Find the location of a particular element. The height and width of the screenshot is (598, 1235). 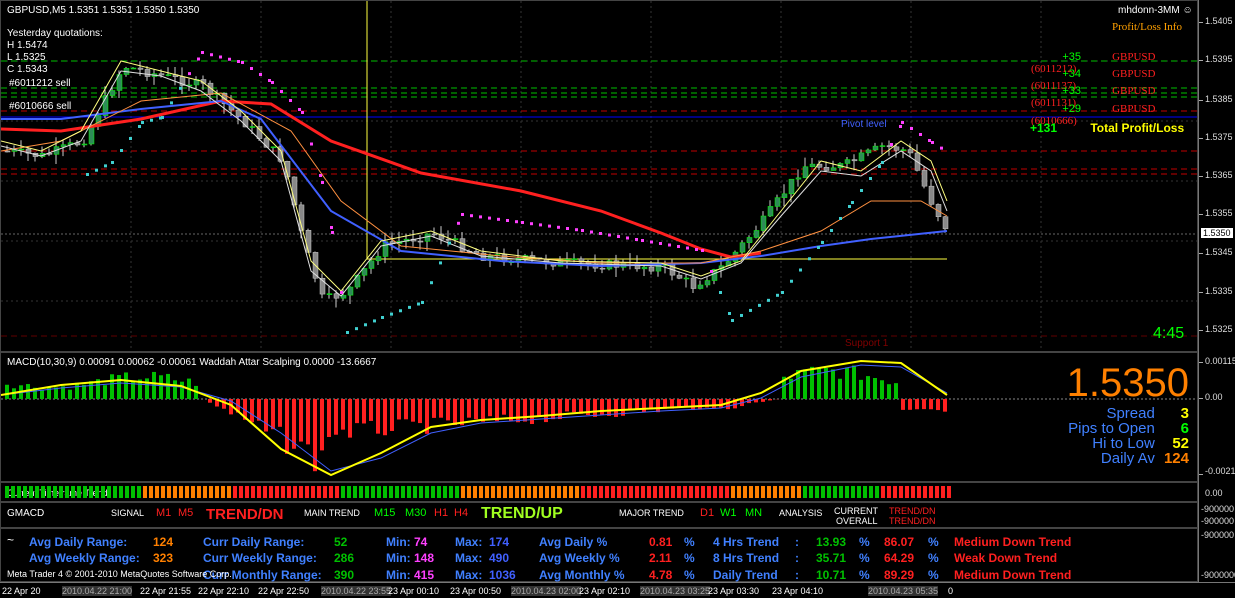

current-trend: TREND/DN is located at coordinates (912, 511).